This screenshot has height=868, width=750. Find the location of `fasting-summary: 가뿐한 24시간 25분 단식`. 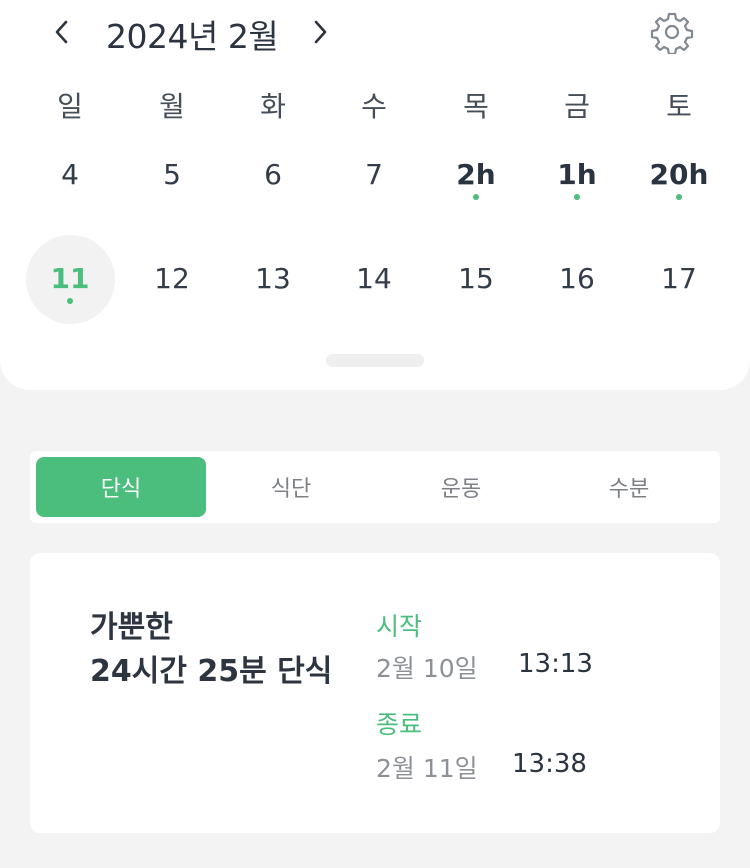

fasting-summary: 가뿐한 24시간 25분 단식 is located at coordinates (211, 650).